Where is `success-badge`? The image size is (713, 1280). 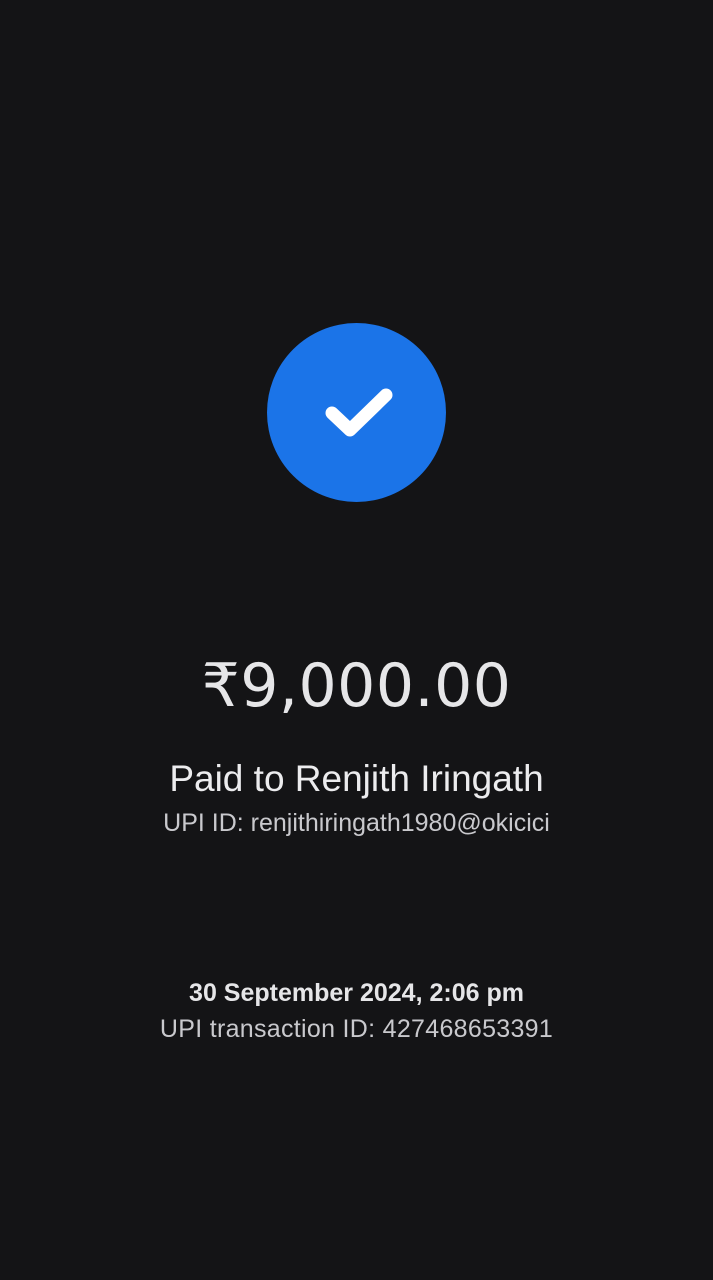
success-badge is located at coordinates (356, 412).